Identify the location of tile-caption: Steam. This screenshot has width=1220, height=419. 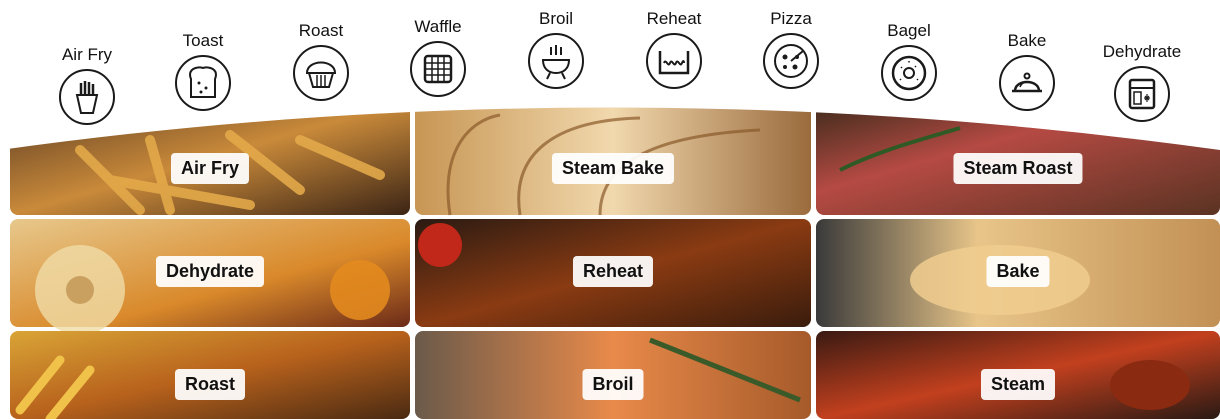
(1018, 384).